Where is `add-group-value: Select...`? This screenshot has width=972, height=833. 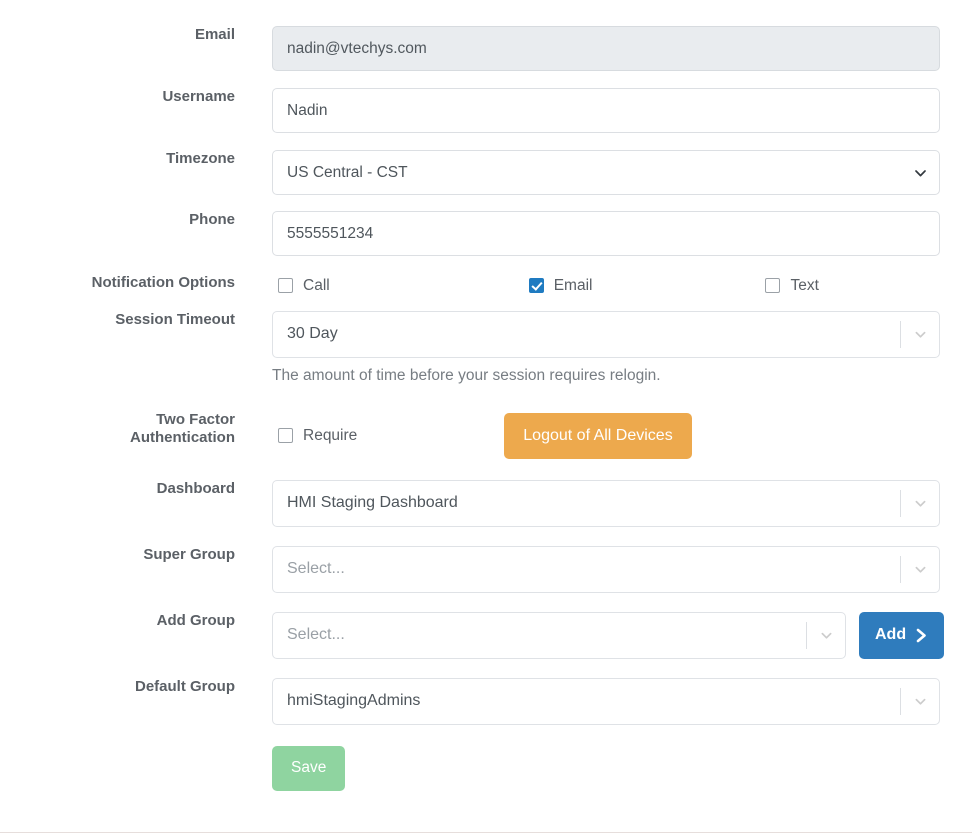 add-group-value: Select... is located at coordinates (316, 635).